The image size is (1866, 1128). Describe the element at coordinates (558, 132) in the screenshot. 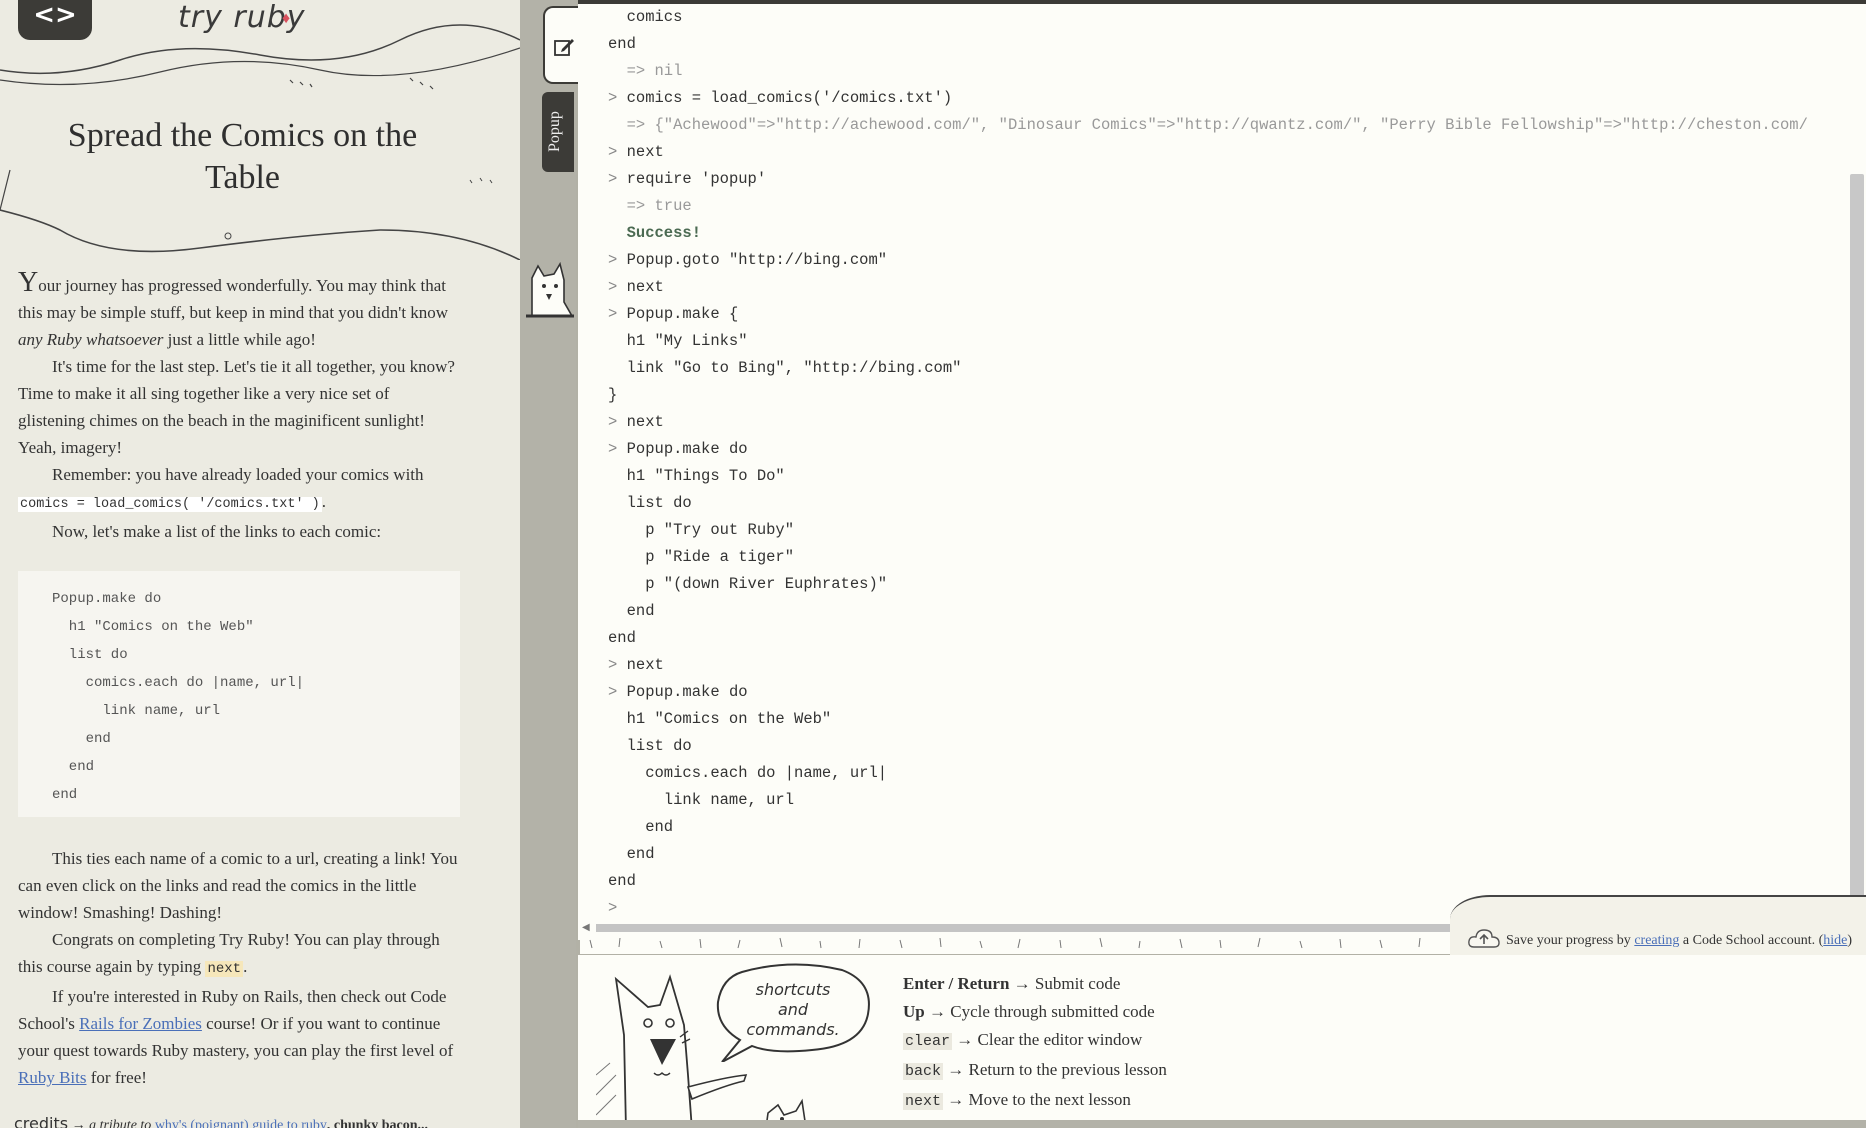

I see `popup-tab: Popup` at that location.